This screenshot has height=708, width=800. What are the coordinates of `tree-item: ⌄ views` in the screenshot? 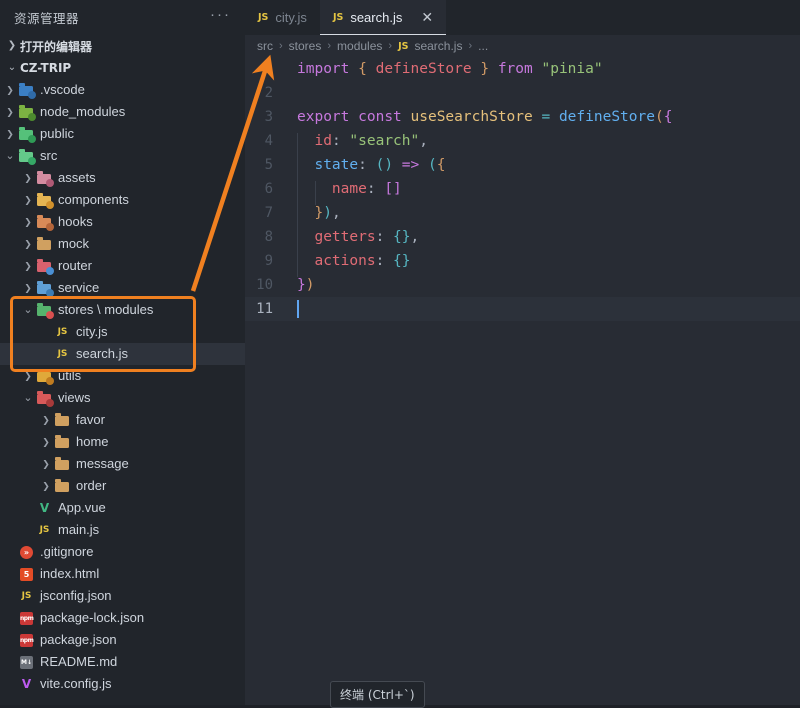 It's located at (122, 398).